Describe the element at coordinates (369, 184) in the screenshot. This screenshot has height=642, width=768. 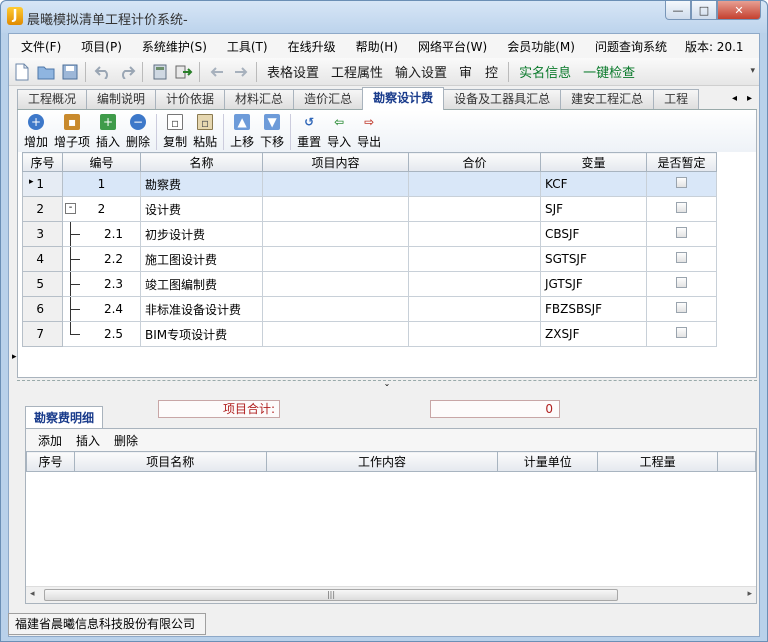
I see `table-row: ▸ 1 1 勘察费 KCF` at that location.